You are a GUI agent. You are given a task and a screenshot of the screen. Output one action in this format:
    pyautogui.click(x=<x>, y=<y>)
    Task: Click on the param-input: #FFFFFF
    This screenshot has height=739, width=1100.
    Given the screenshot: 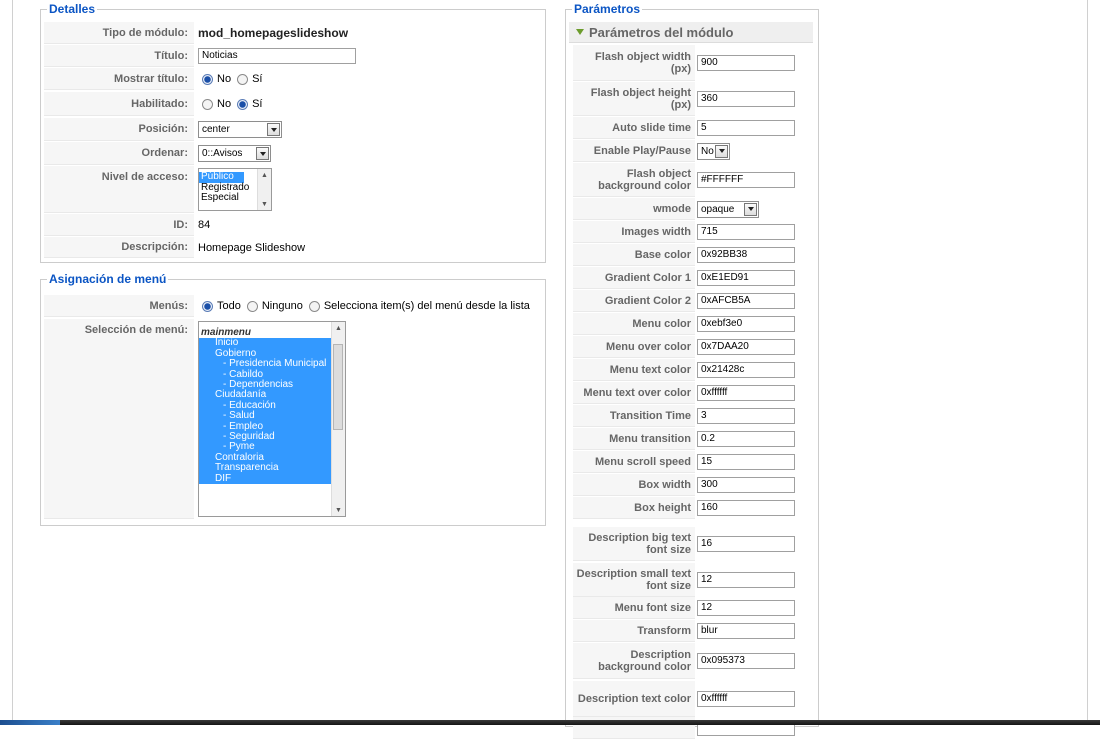 What is the action you would take?
    pyautogui.click(x=746, y=180)
    